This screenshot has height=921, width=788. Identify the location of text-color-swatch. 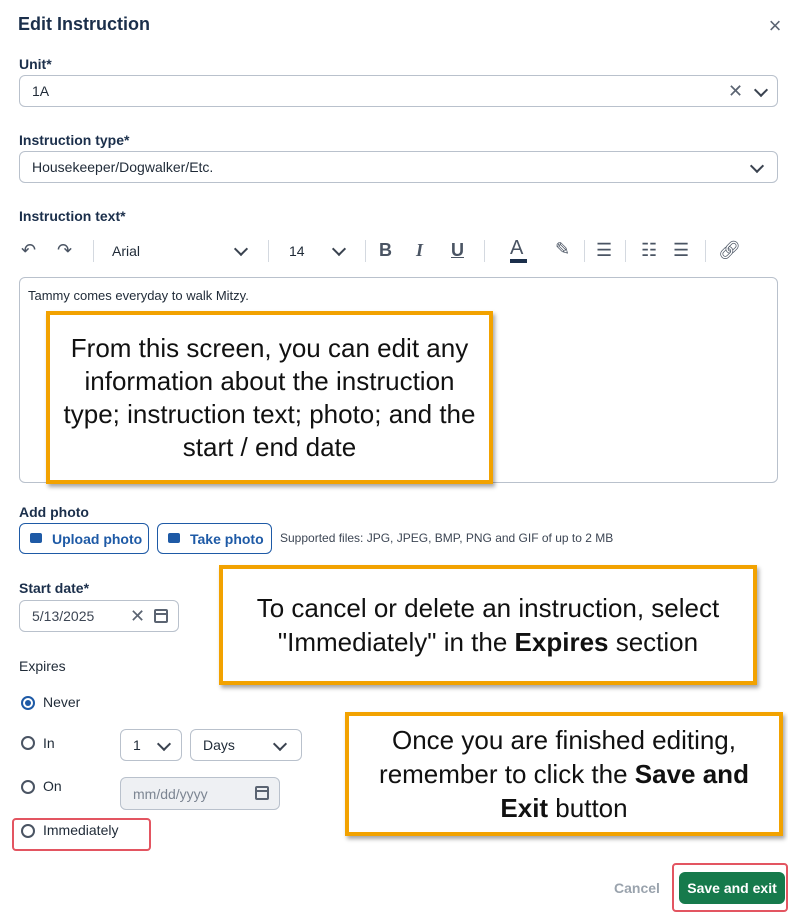
(518, 261).